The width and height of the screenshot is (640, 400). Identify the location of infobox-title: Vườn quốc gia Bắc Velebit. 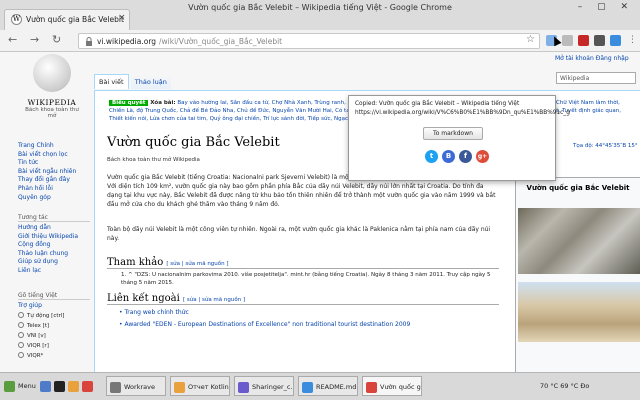
(578, 188).